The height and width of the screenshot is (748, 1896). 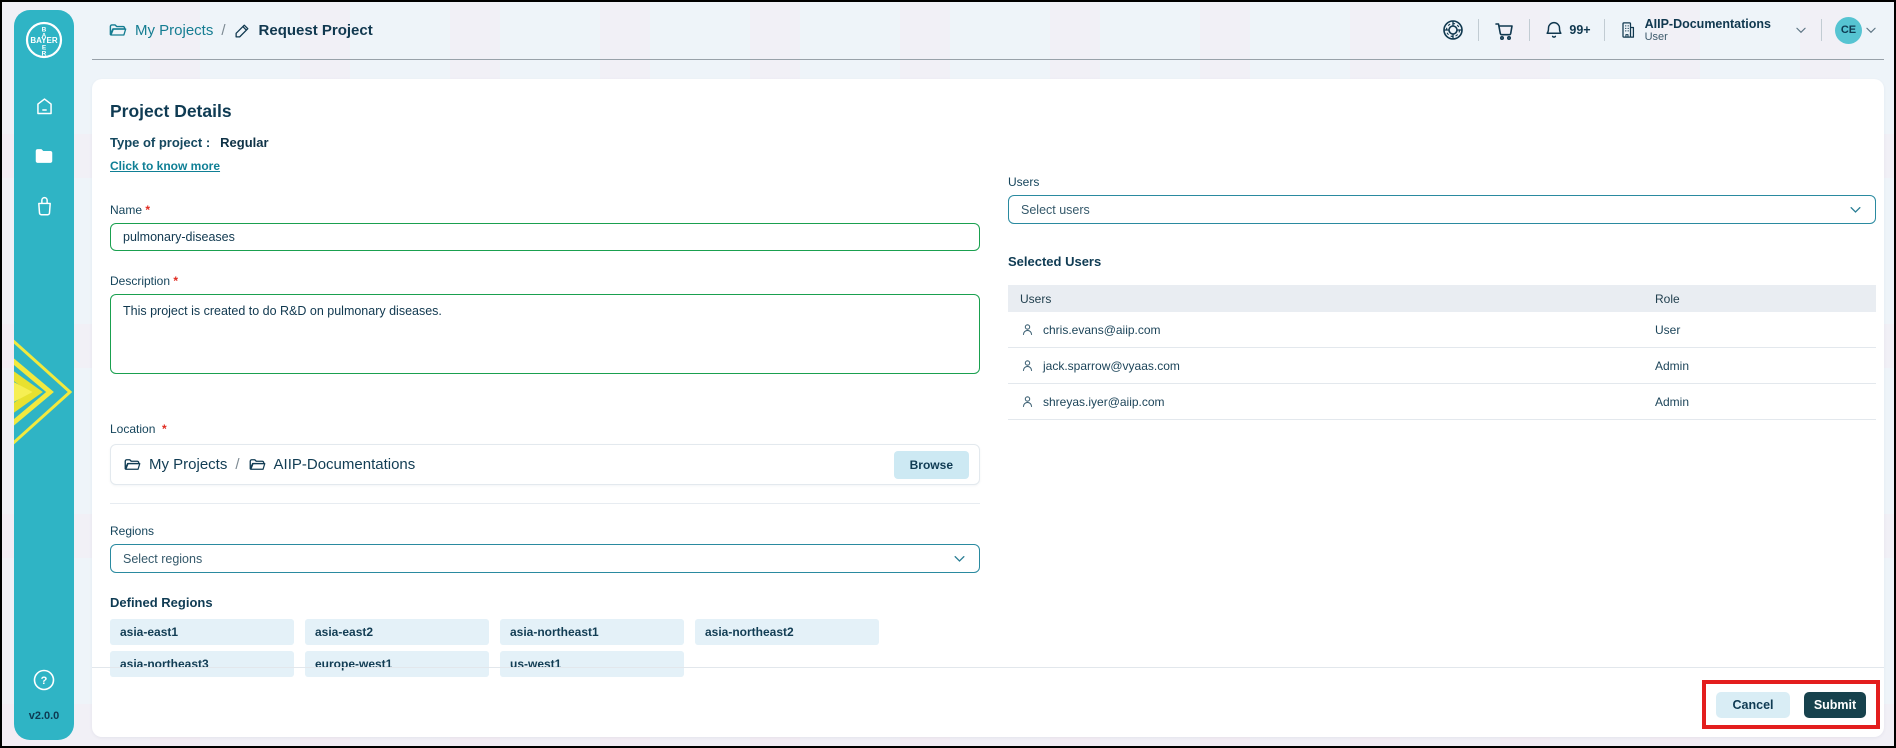 I want to click on user-email: shreyas.iyer@aiip.com, so click(x=1104, y=401).